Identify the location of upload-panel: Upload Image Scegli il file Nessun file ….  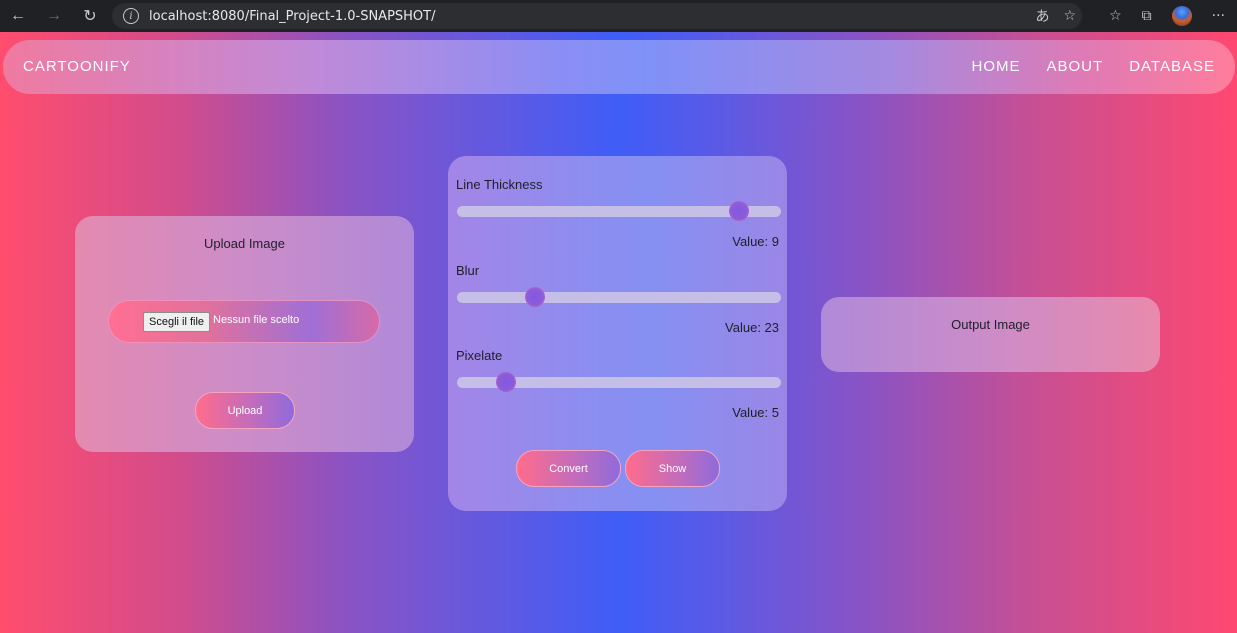
(244, 334).